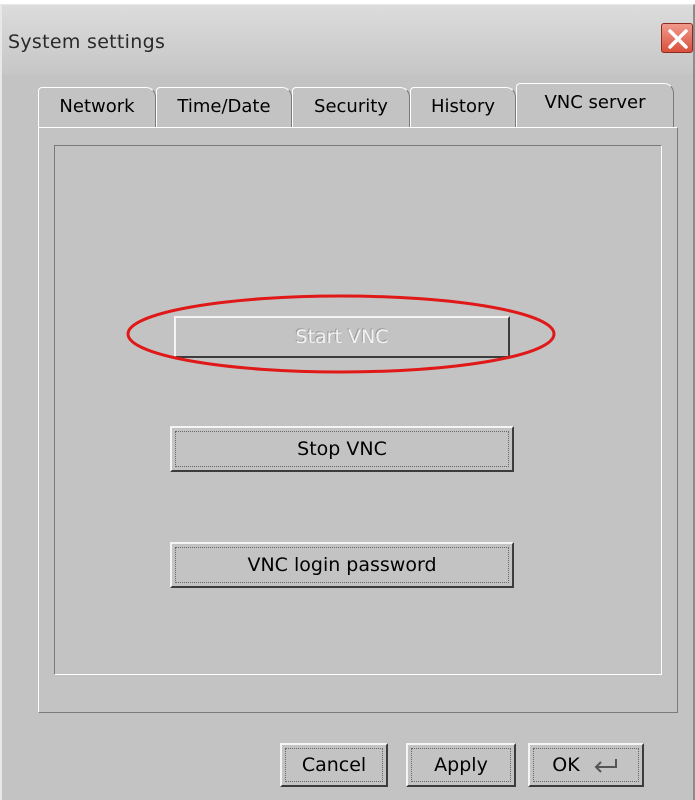 The width and height of the screenshot is (695, 800). I want to click on tab-network: Network, so click(97, 107).